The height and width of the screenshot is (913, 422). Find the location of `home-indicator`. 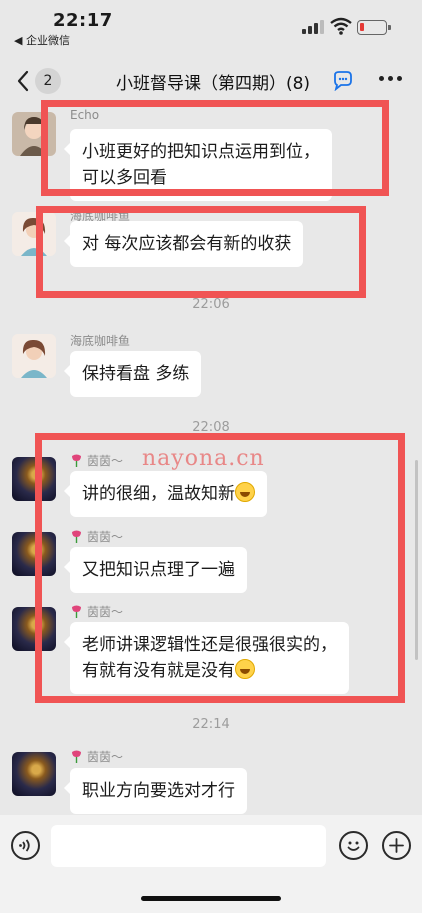

home-indicator is located at coordinates (211, 898).